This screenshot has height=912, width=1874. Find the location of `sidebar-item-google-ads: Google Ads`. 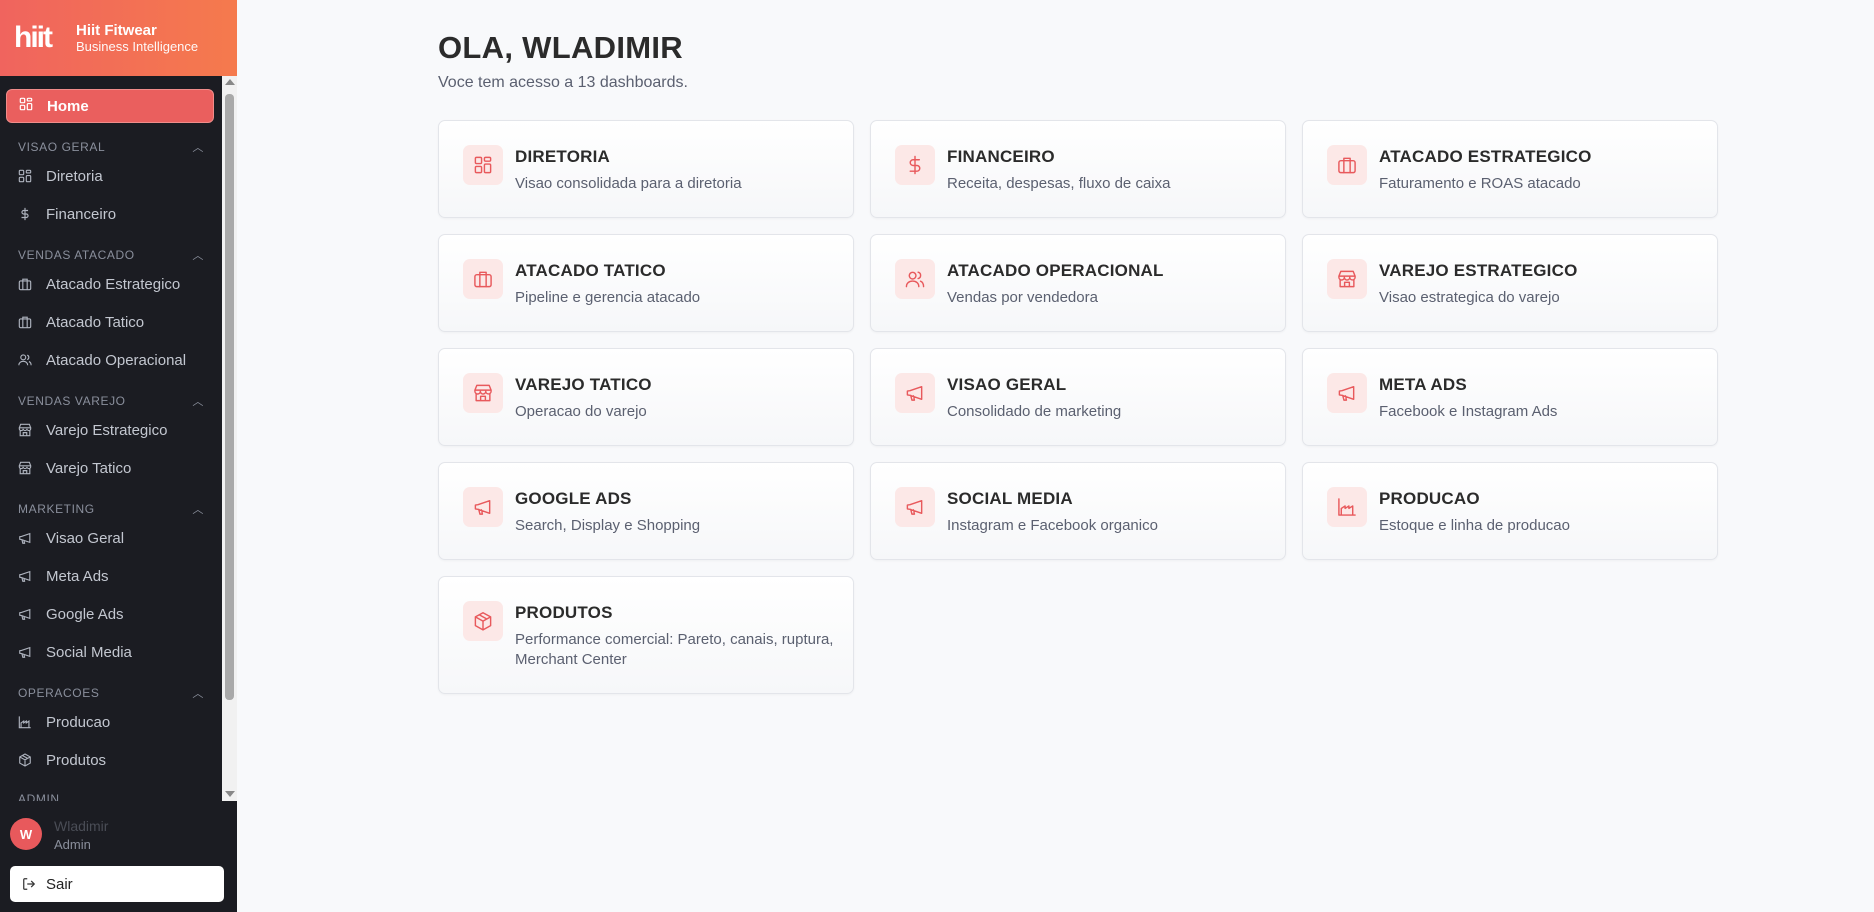

sidebar-item-google-ads: Google Ads is located at coordinates (71, 614).